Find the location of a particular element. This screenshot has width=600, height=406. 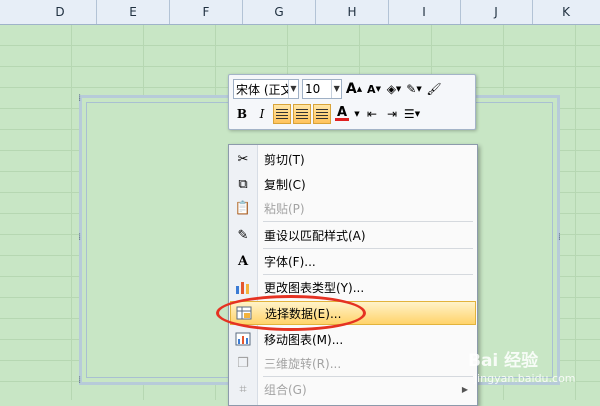

resize-handle-bottom-left: ⁞ is located at coordinates (79, 381).